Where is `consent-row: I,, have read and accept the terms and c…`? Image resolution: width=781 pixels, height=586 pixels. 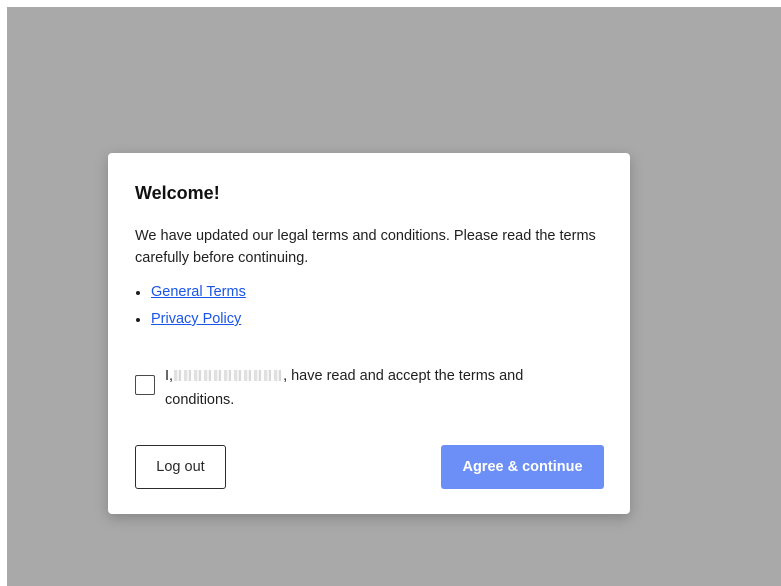
consent-row: I,, have read and accept the terms and c… is located at coordinates (369, 387).